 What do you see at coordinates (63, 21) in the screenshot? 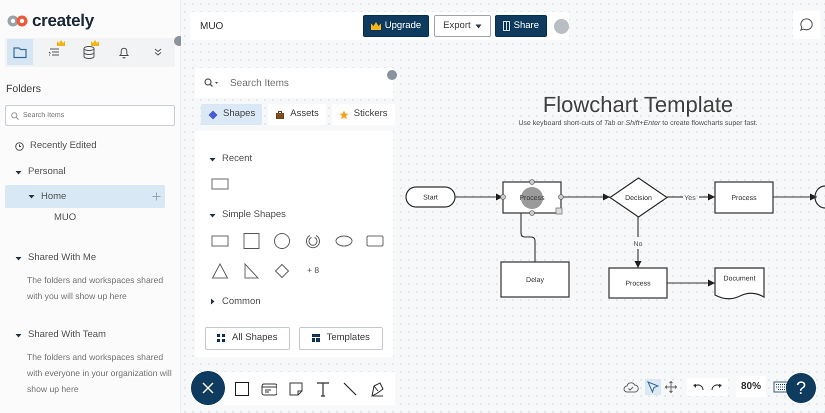
I see `logo-text: creately` at bounding box center [63, 21].